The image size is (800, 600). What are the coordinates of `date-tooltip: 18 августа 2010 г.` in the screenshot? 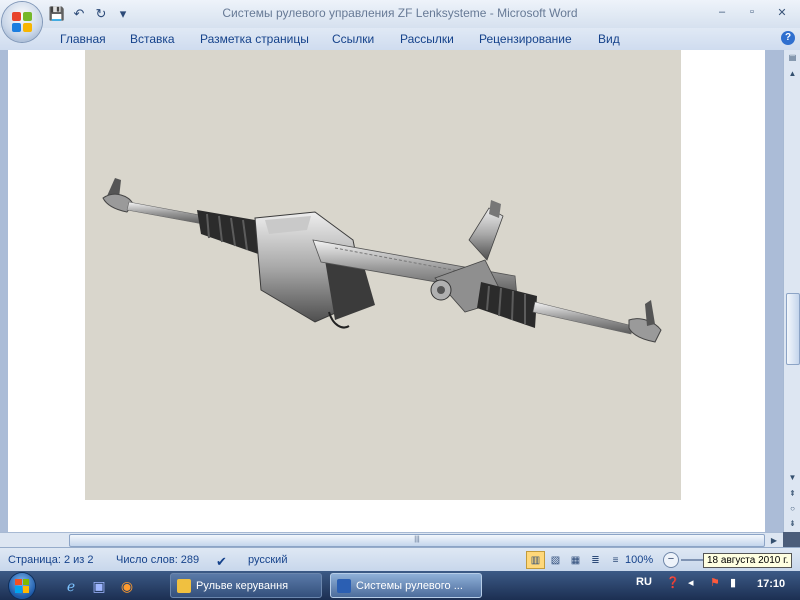 It's located at (748, 560).